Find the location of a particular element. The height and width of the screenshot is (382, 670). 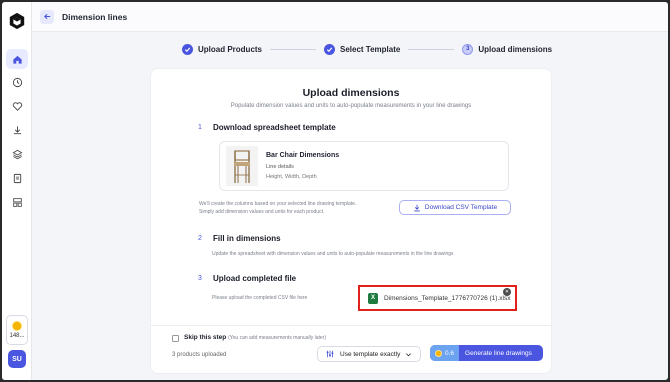

sidebar-item-blocks is located at coordinates (17, 202).